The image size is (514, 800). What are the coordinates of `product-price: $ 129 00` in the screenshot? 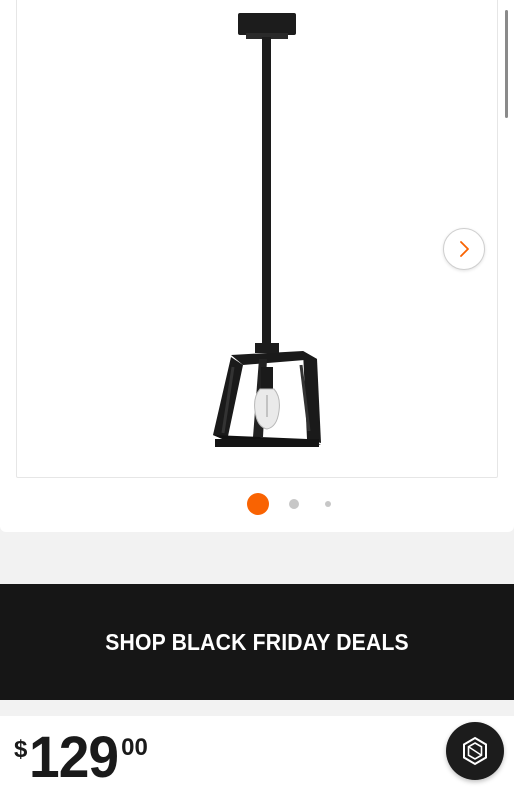 It's located at (81, 757).